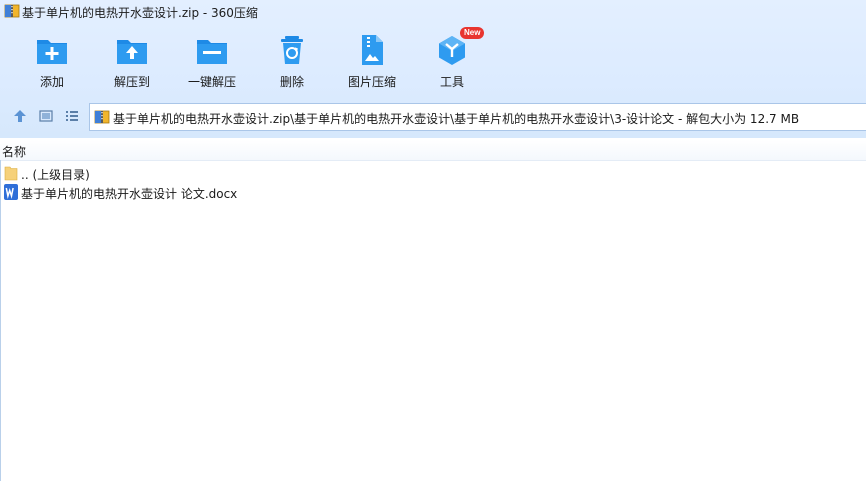 The width and height of the screenshot is (866, 481). Describe the element at coordinates (212, 52) in the screenshot. I see `one-click-extract-icon` at that location.